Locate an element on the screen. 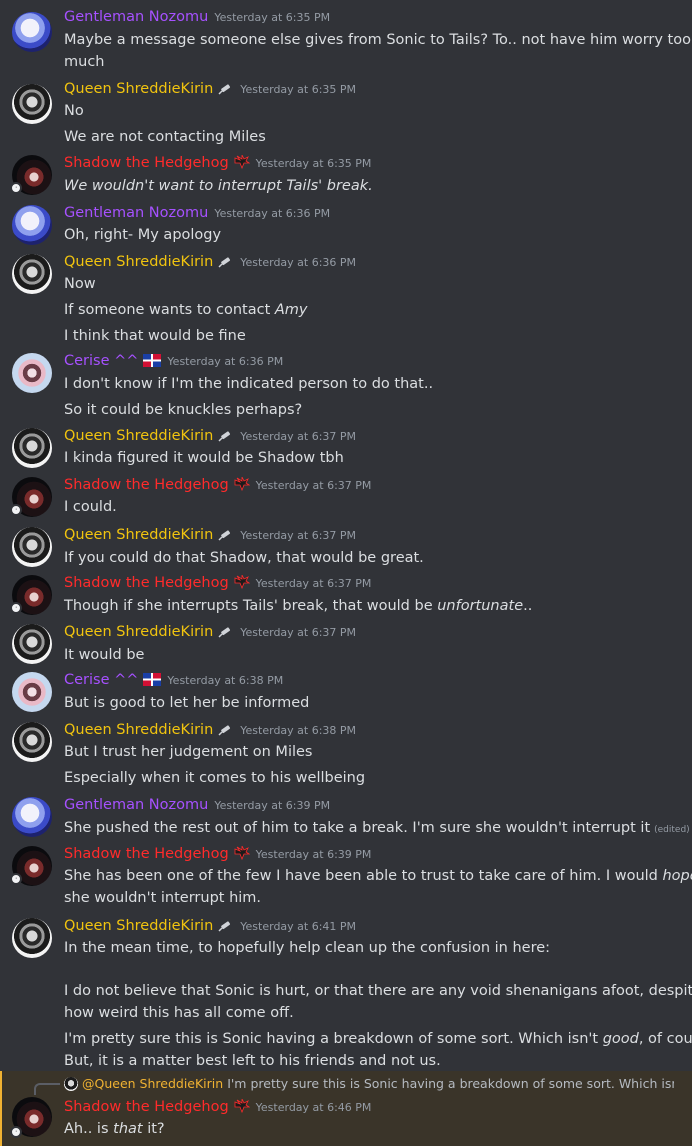  reply-connector is located at coordinates (47, 1089).